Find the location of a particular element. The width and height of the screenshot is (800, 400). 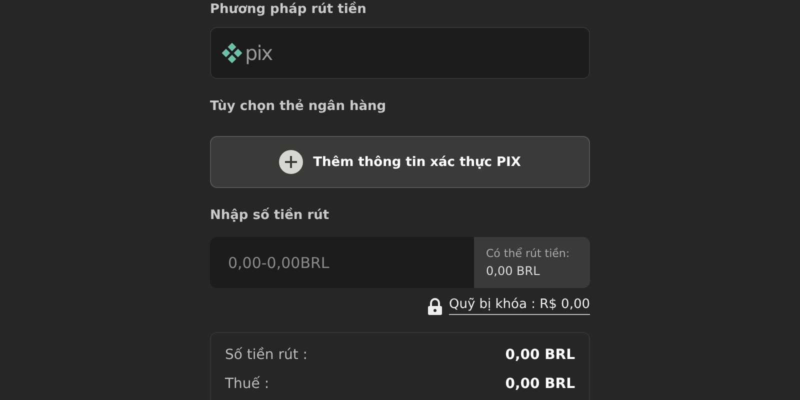

amount-input: 0,00-0,00BRL is located at coordinates (342, 262).